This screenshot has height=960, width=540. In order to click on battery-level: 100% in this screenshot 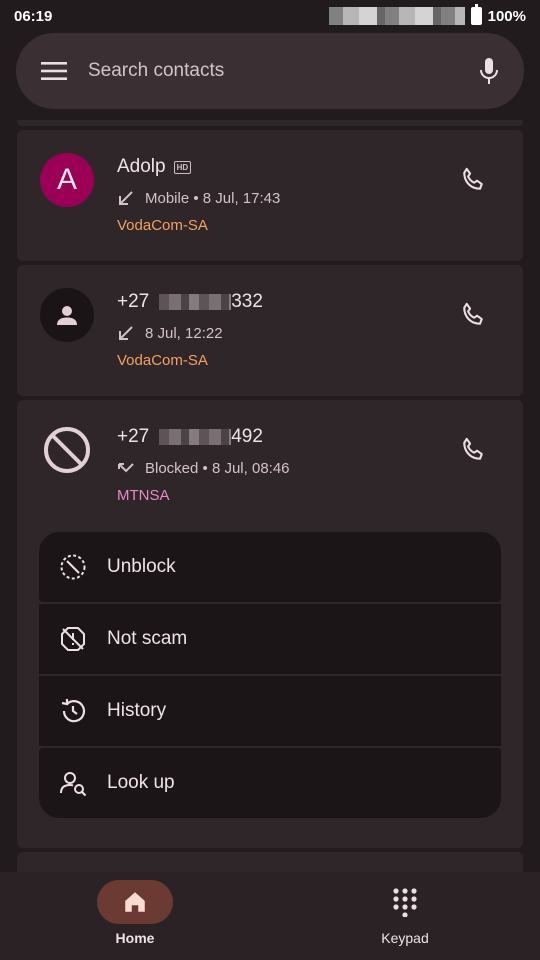, I will do `click(506, 16)`.